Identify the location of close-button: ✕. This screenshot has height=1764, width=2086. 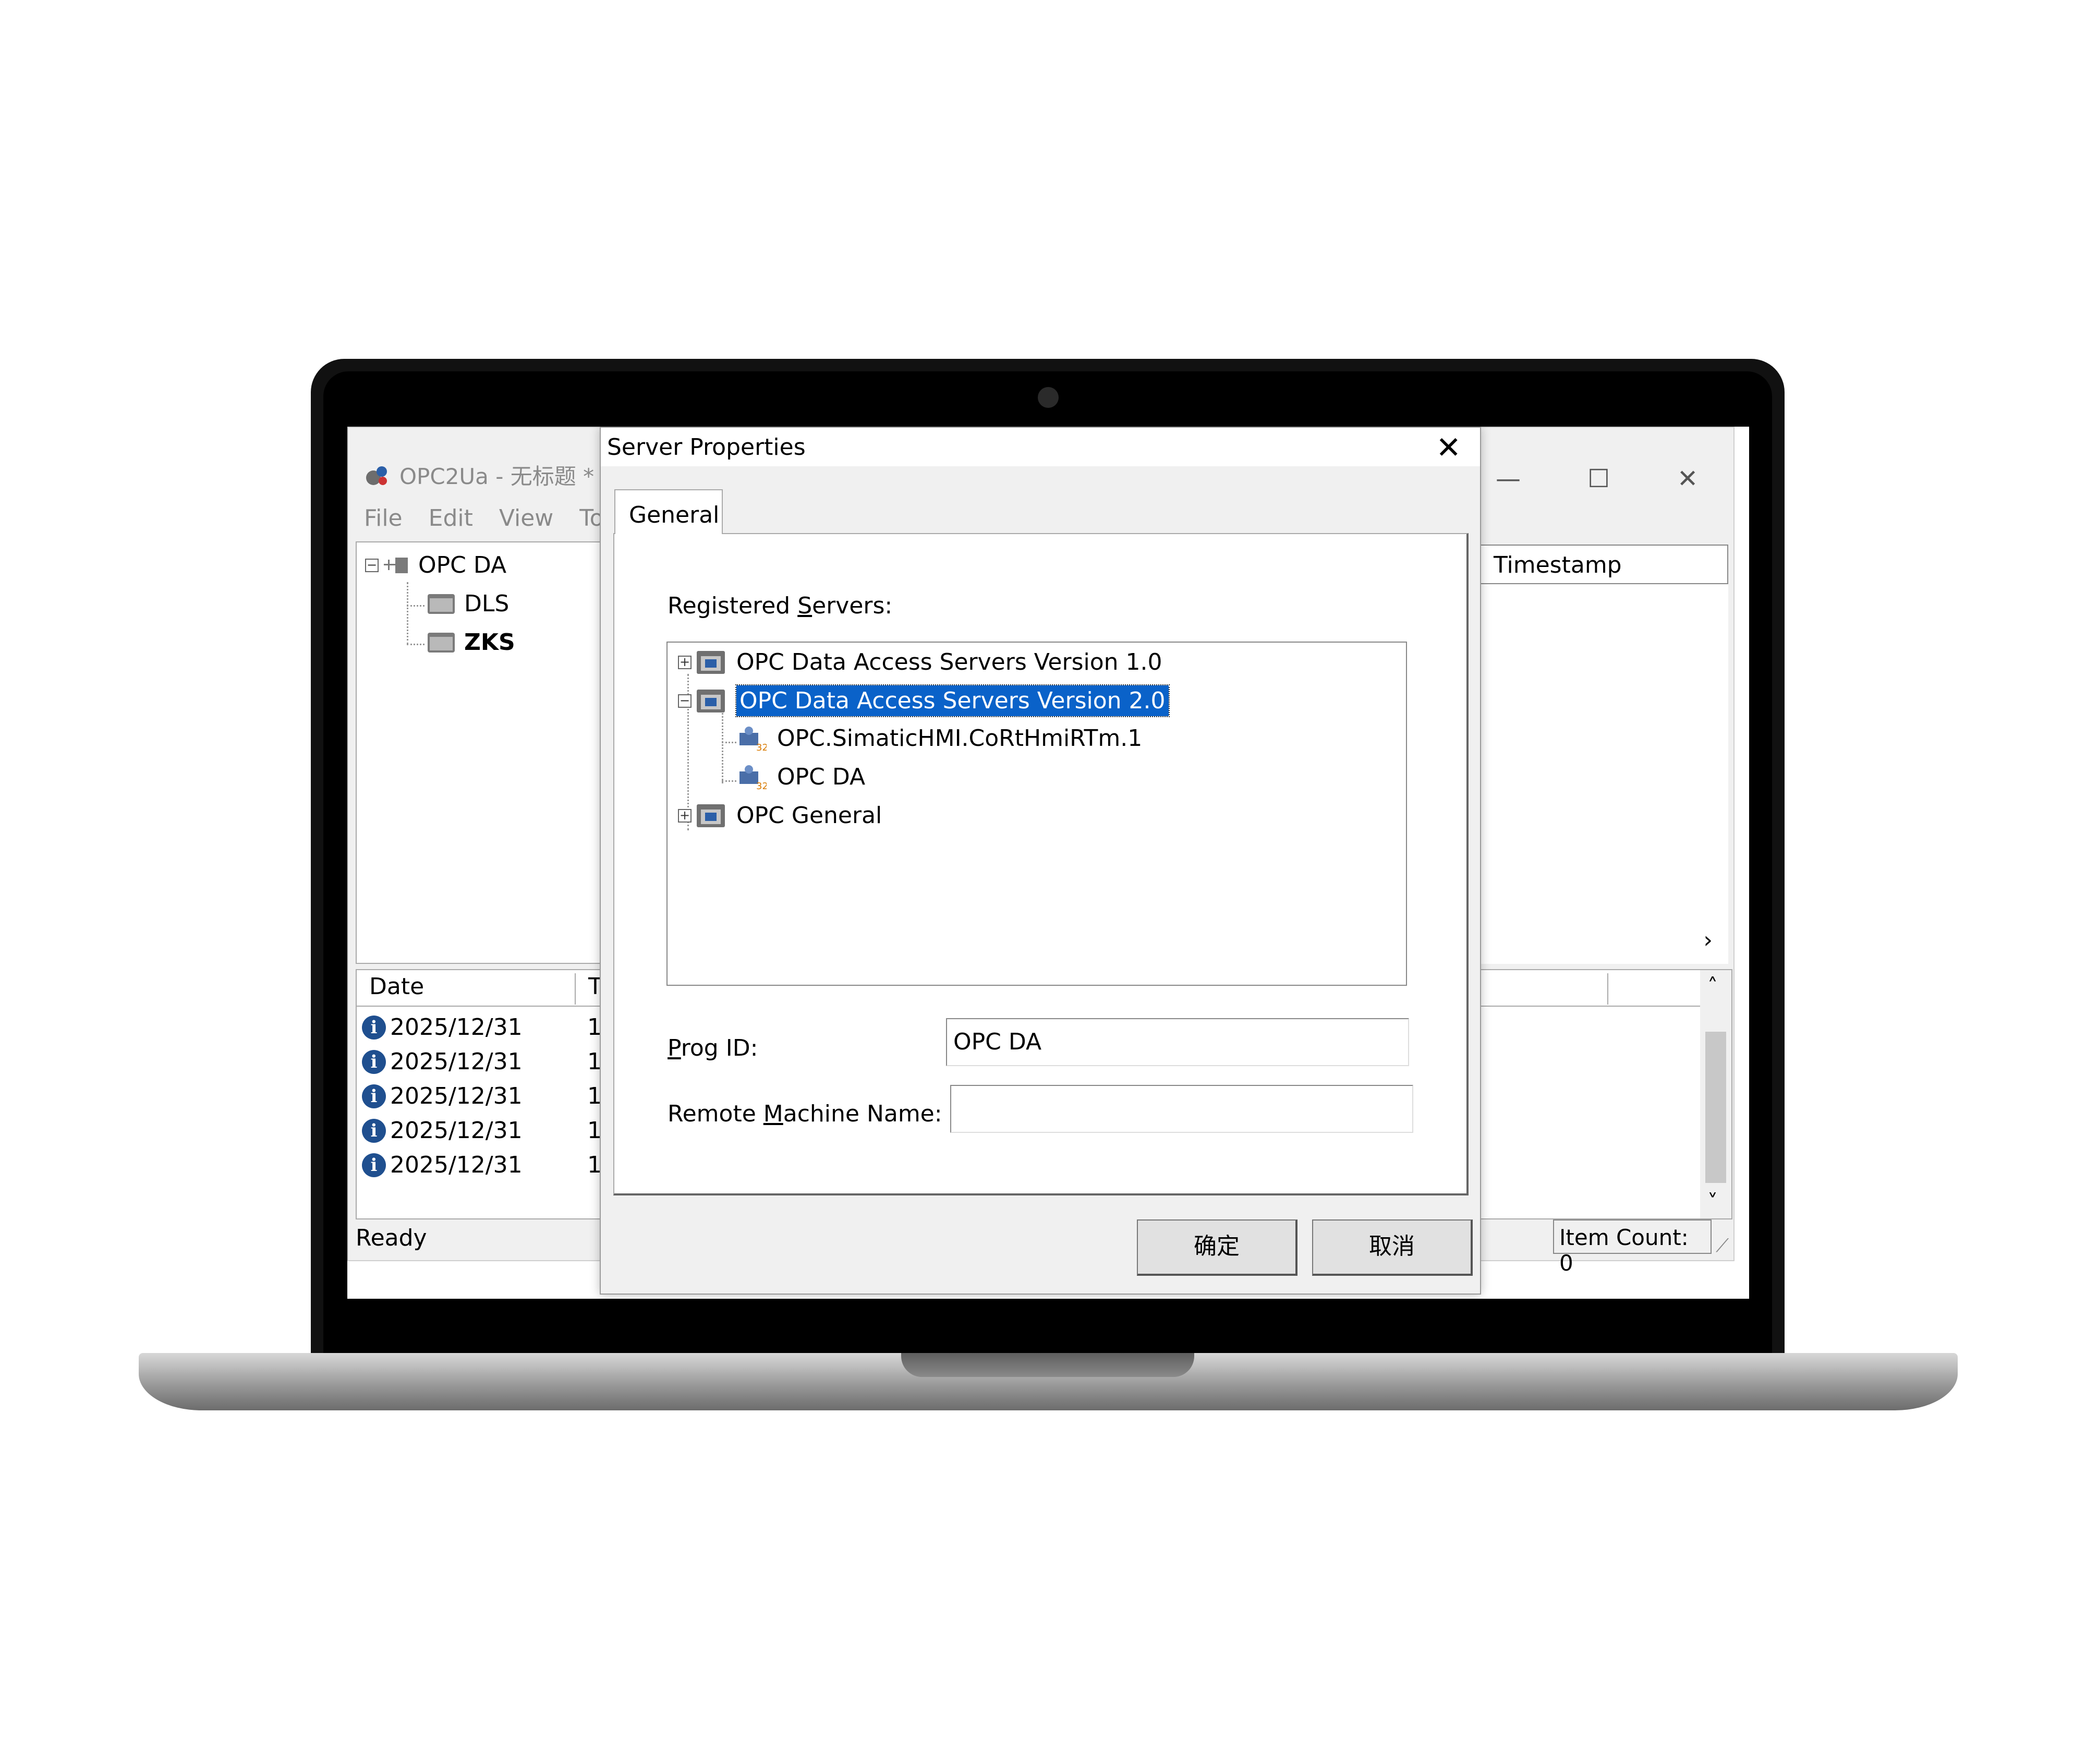
(1687, 478).